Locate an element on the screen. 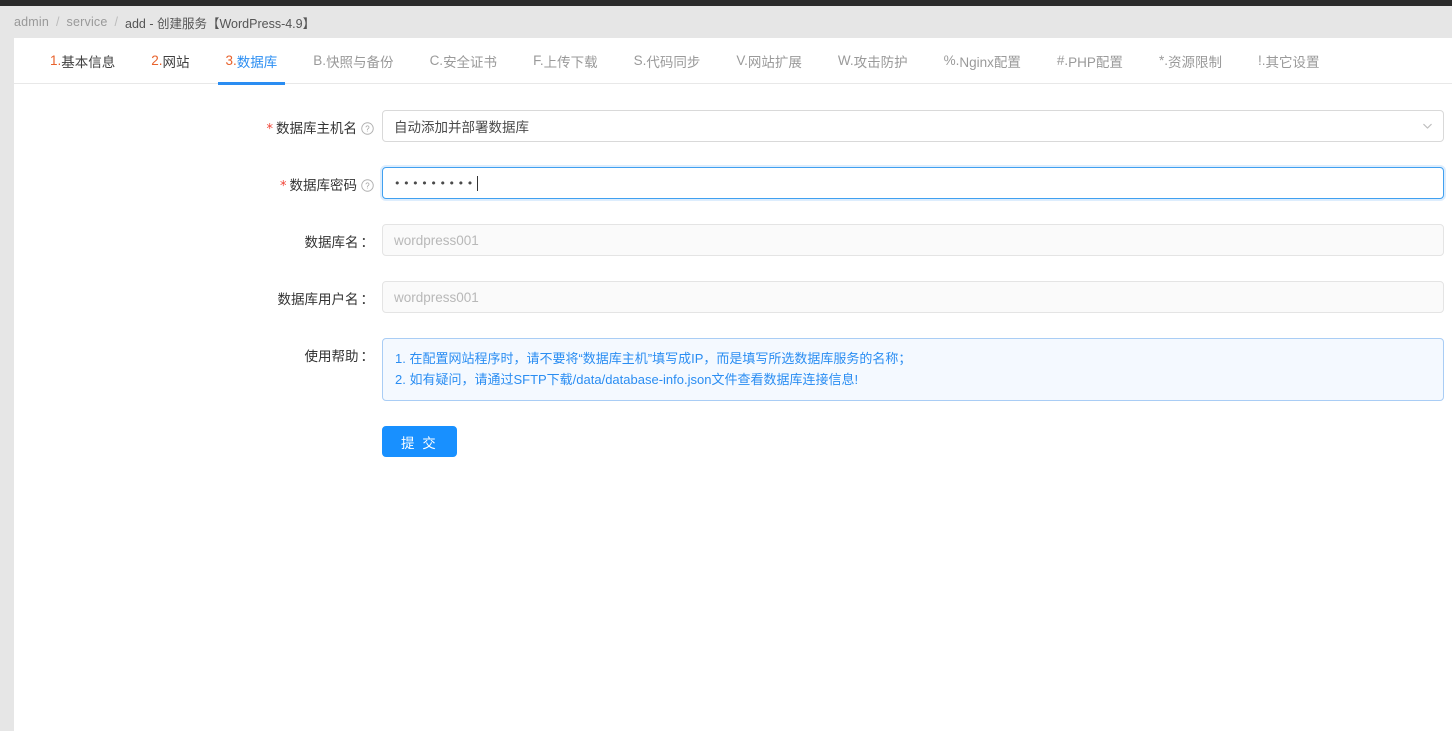  tab-label: 快照与备份 is located at coordinates (360, 62).